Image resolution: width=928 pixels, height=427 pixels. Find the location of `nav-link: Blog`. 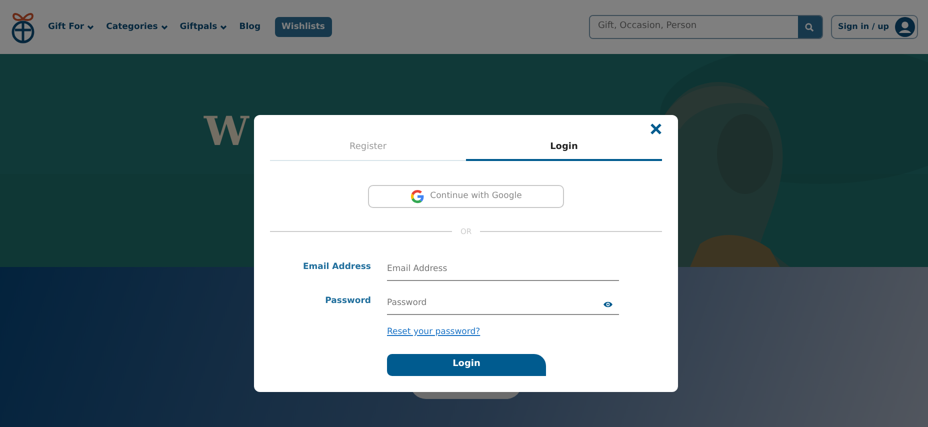

nav-link: Blog is located at coordinates (250, 27).